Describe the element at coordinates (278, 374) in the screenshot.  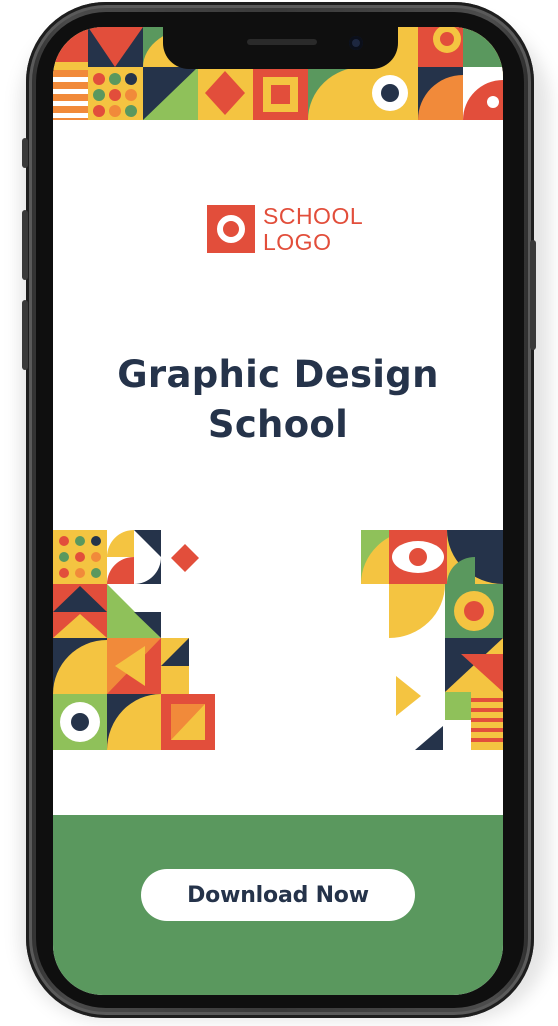
I see `title-line-1: Graphic Design` at that location.